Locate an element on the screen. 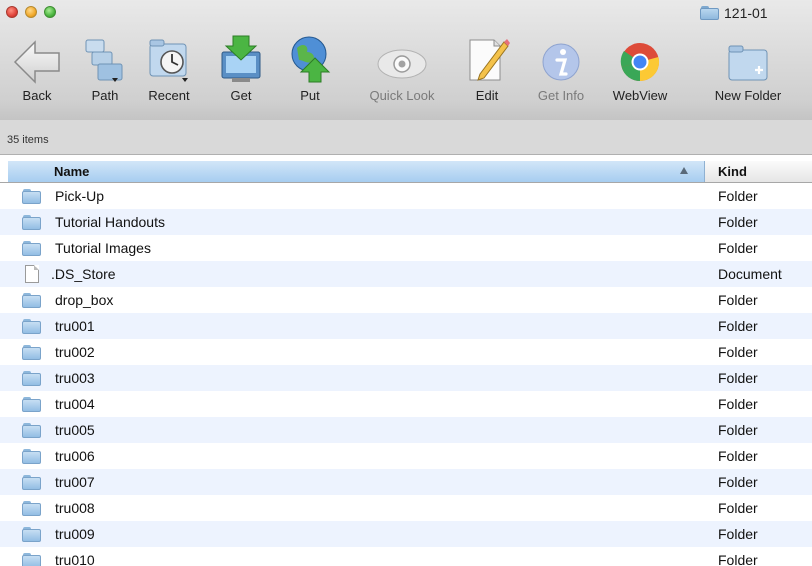 The height and width of the screenshot is (566, 812). file-name: tru006 is located at coordinates (75, 456).